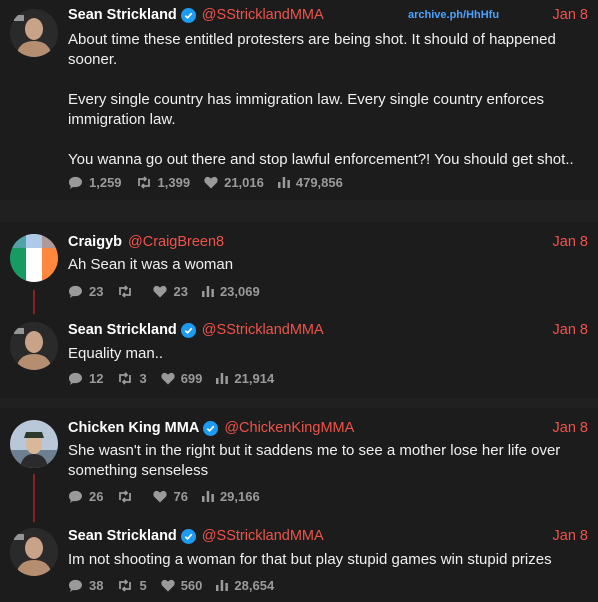 This screenshot has width=598, height=602. I want to click on views-button: 28,654, so click(245, 585).